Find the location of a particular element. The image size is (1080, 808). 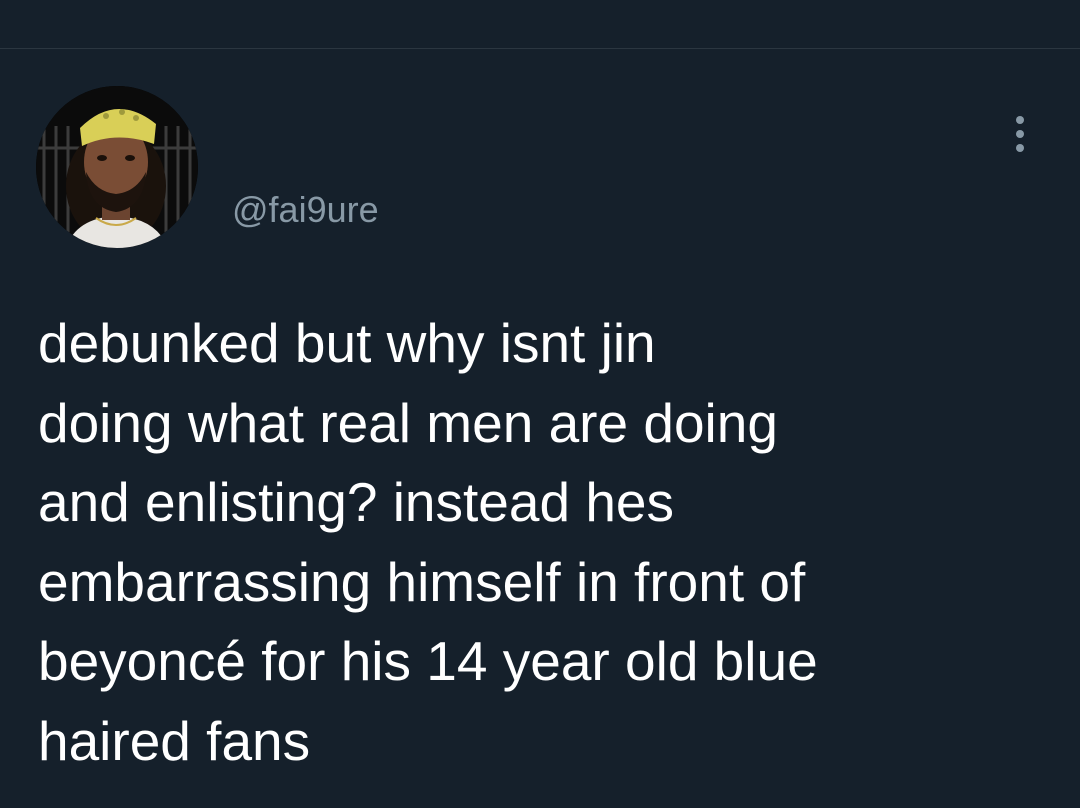

avatar-image is located at coordinates (117, 167).